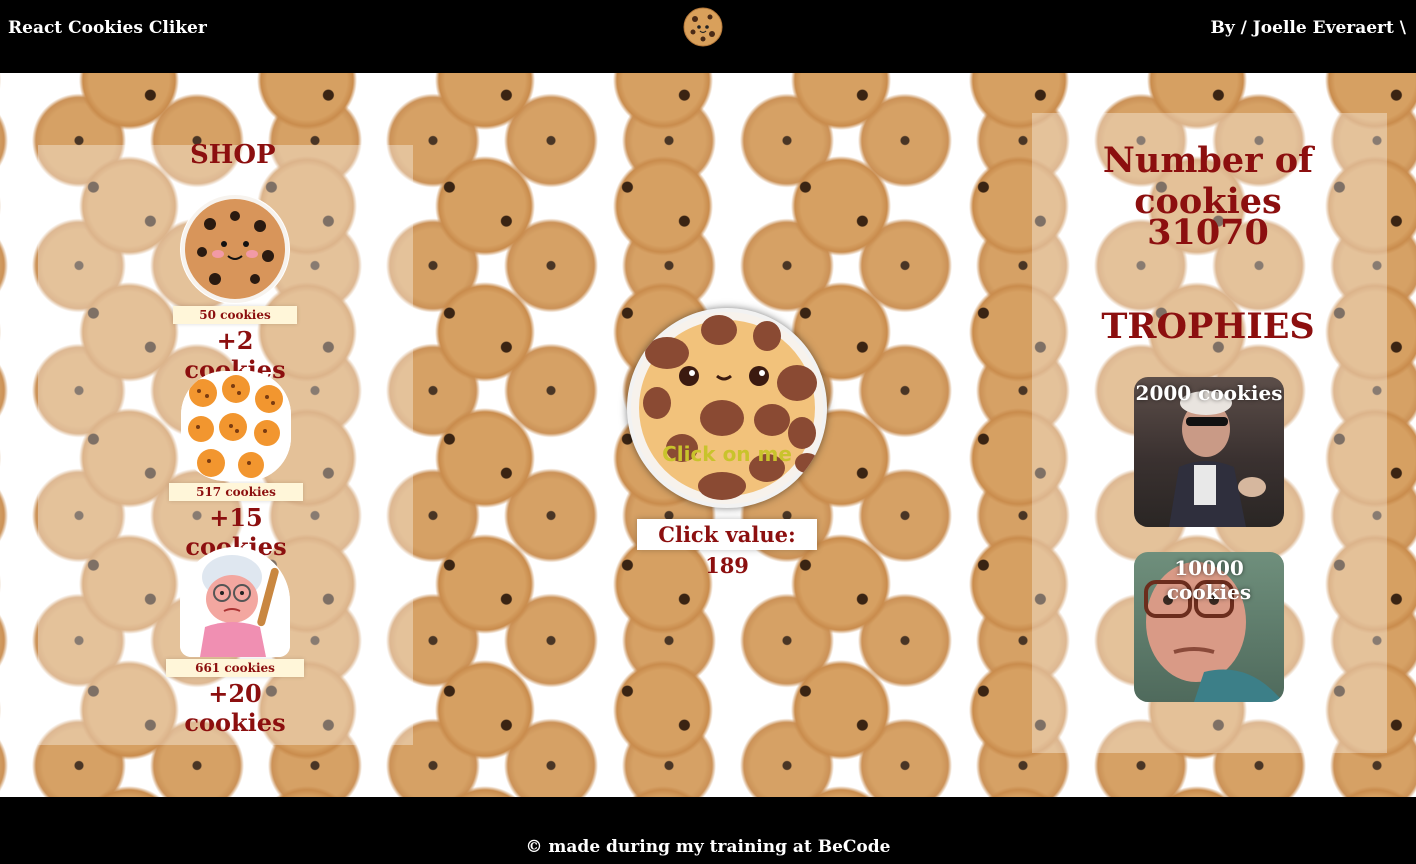 The width and height of the screenshot is (1416, 864). I want to click on happy-cookie-icon, so click(235, 249).